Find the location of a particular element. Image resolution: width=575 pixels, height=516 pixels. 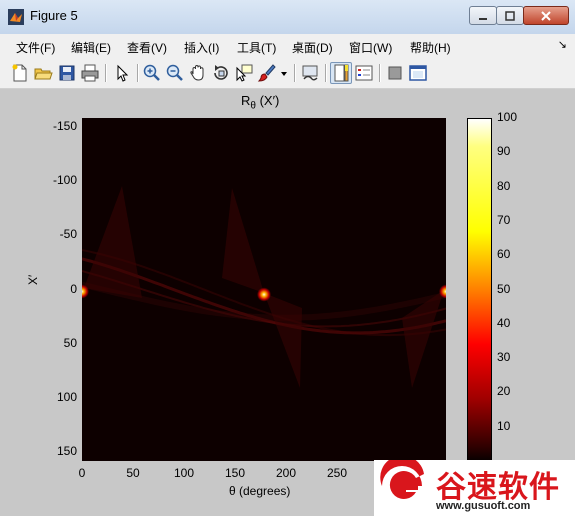

print-icon is located at coordinates (90, 73).